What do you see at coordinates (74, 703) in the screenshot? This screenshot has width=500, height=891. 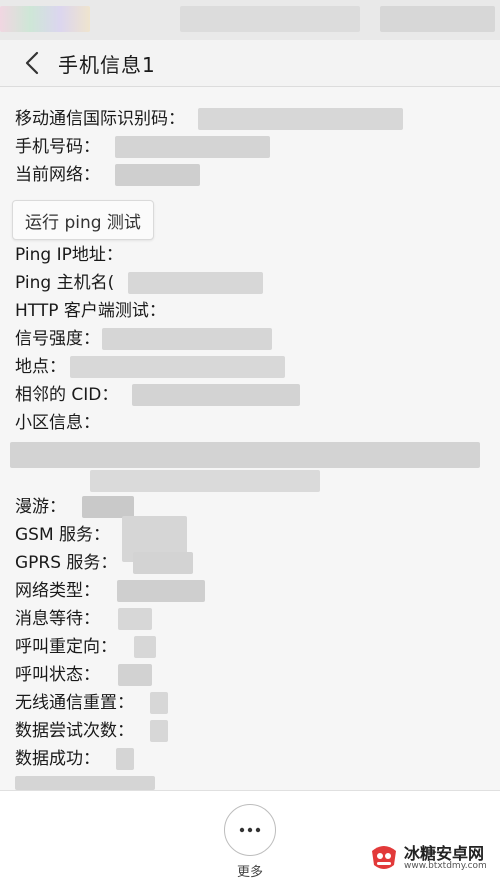 I see `radio-reset-label: 无线通信重置：` at bounding box center [74, 703].